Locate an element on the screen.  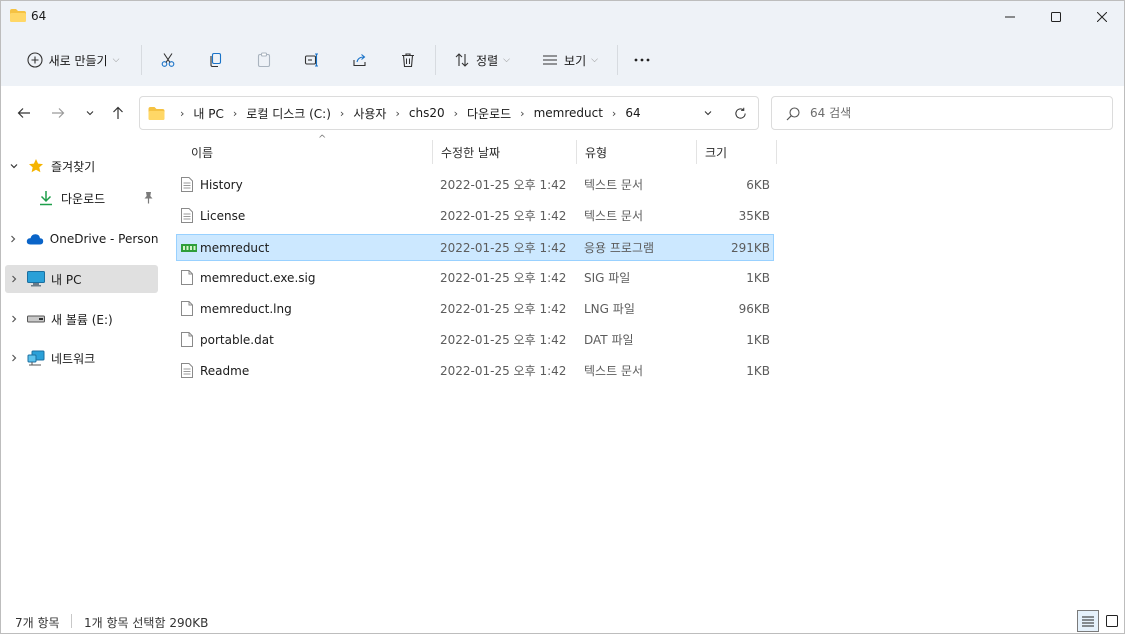
paste-button is located at coordinates (264, 60).